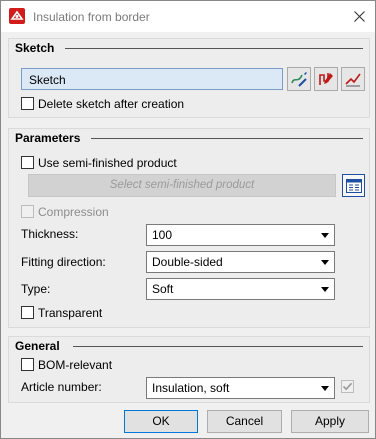 The width and height of the screenshot is (376, 439). Describe the element at coordinates (240, 289) in the screenshot. I see `type-combo: Soft` at that location.